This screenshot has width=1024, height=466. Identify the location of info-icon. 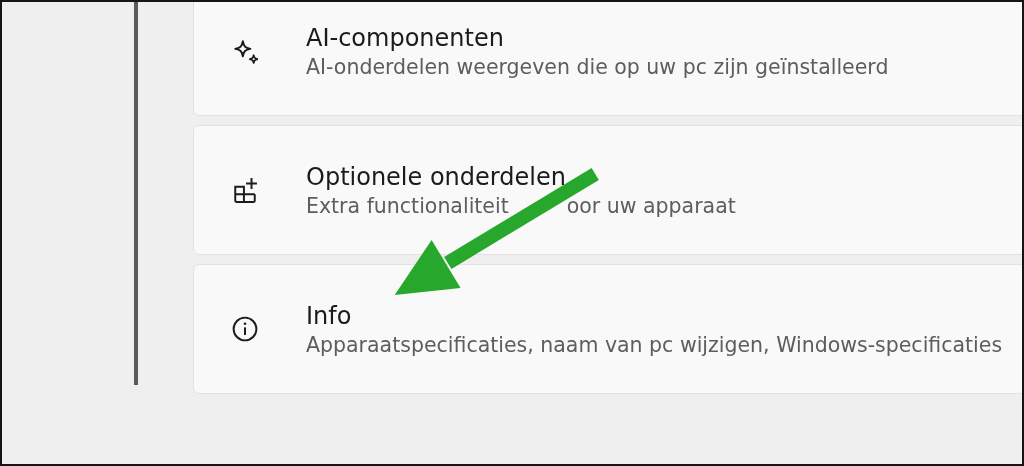
(245, 329).